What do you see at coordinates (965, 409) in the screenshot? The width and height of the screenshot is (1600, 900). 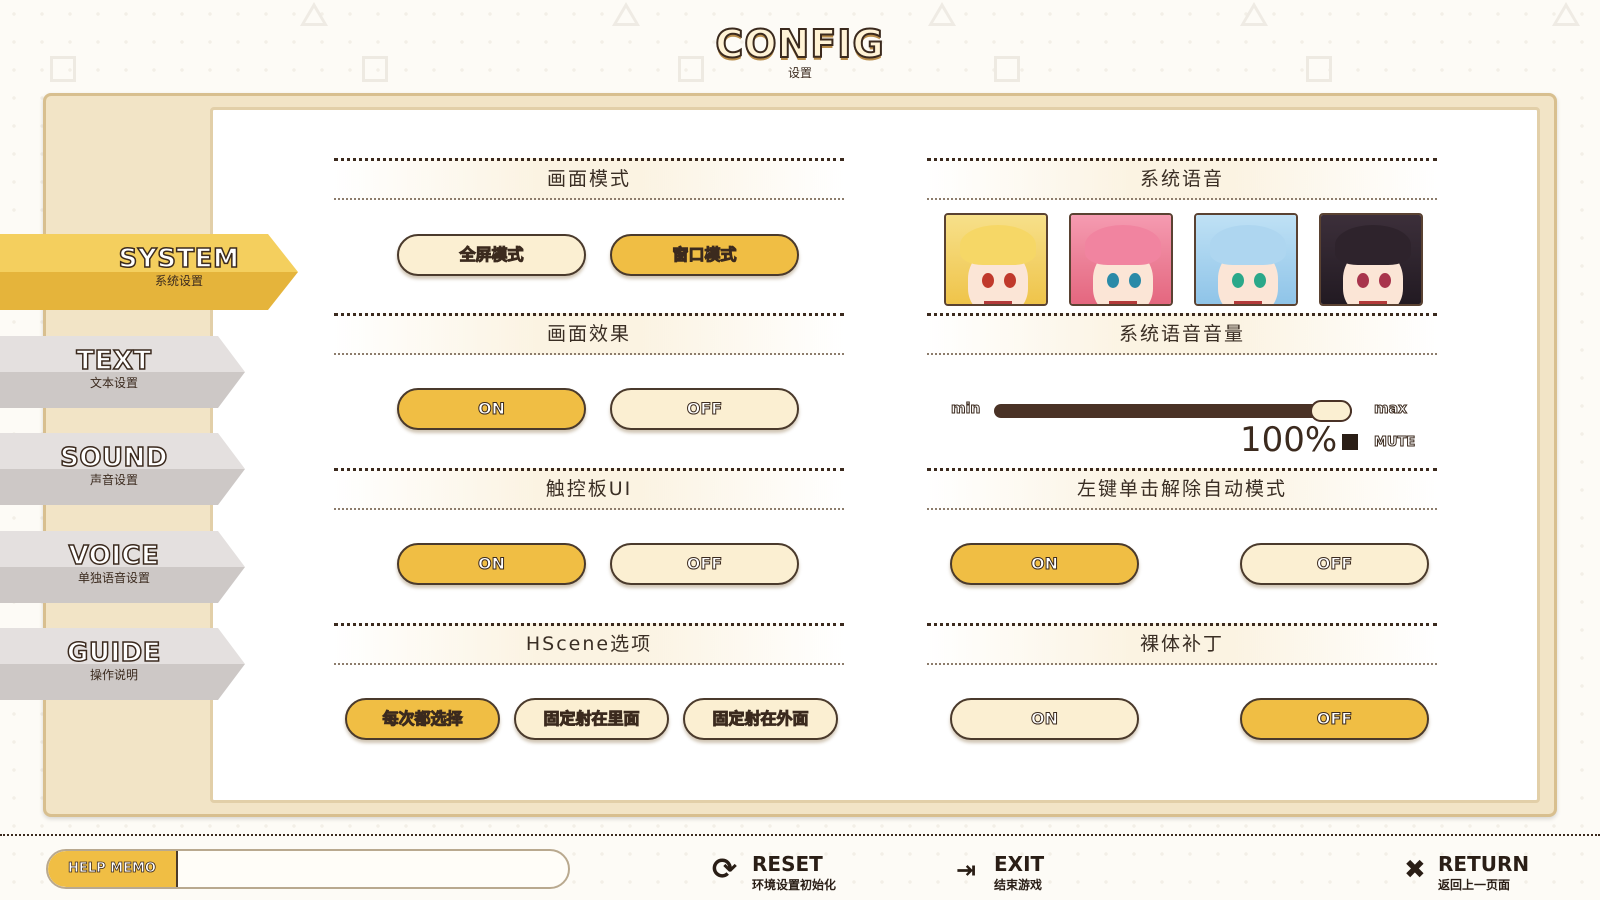 I see `volume-min-label: min` at bounding box center [965, 409].